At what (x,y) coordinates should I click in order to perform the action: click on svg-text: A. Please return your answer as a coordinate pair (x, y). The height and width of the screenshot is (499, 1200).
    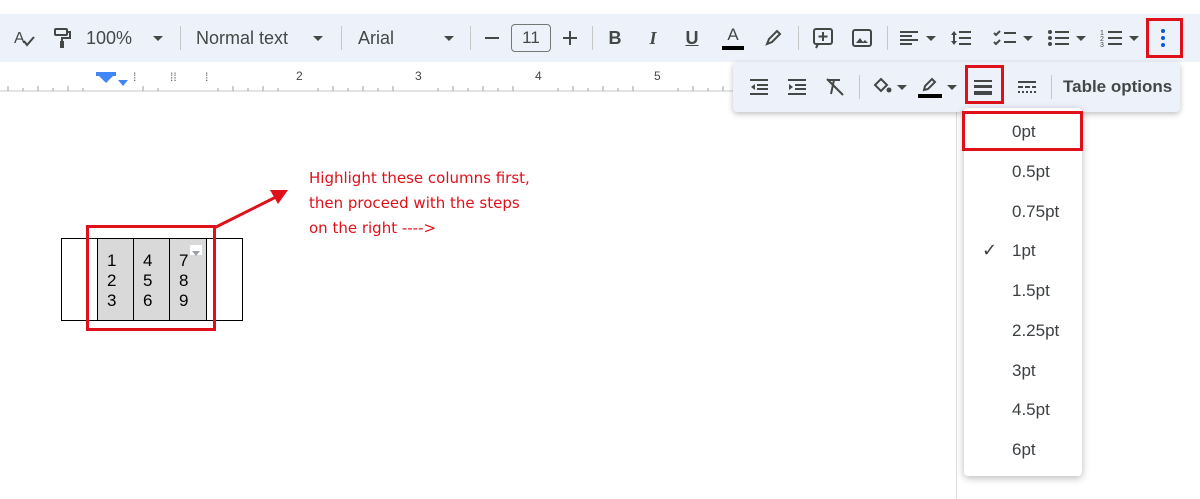
    Looking at the image, I should click on (19, 38).